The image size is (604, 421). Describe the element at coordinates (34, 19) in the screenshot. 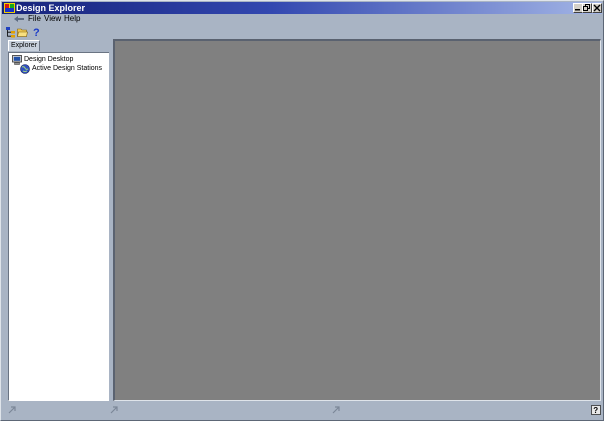

I see `menu-file: File` at that location.